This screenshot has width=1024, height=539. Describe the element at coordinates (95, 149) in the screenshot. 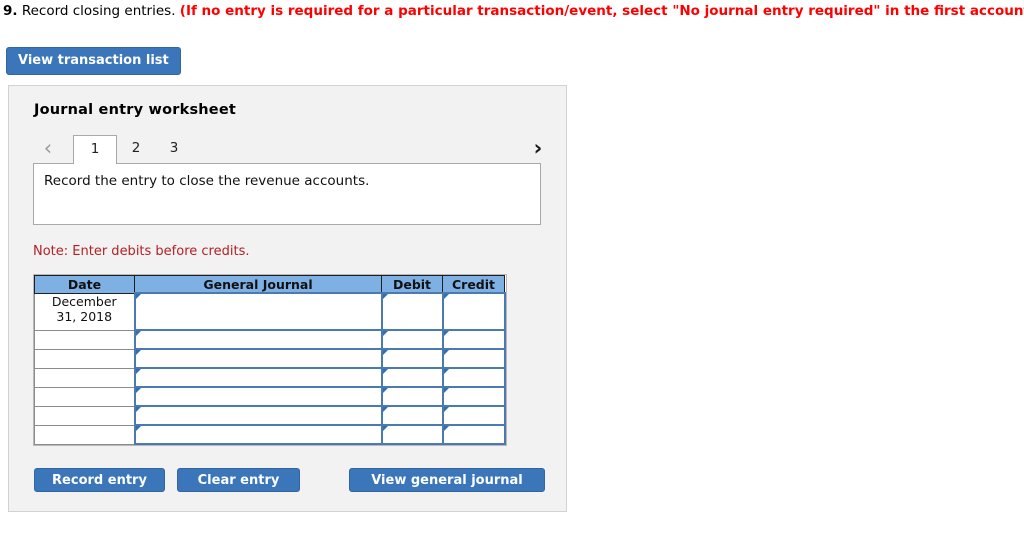

I see `worksheet-tab-1: 1` at that location.